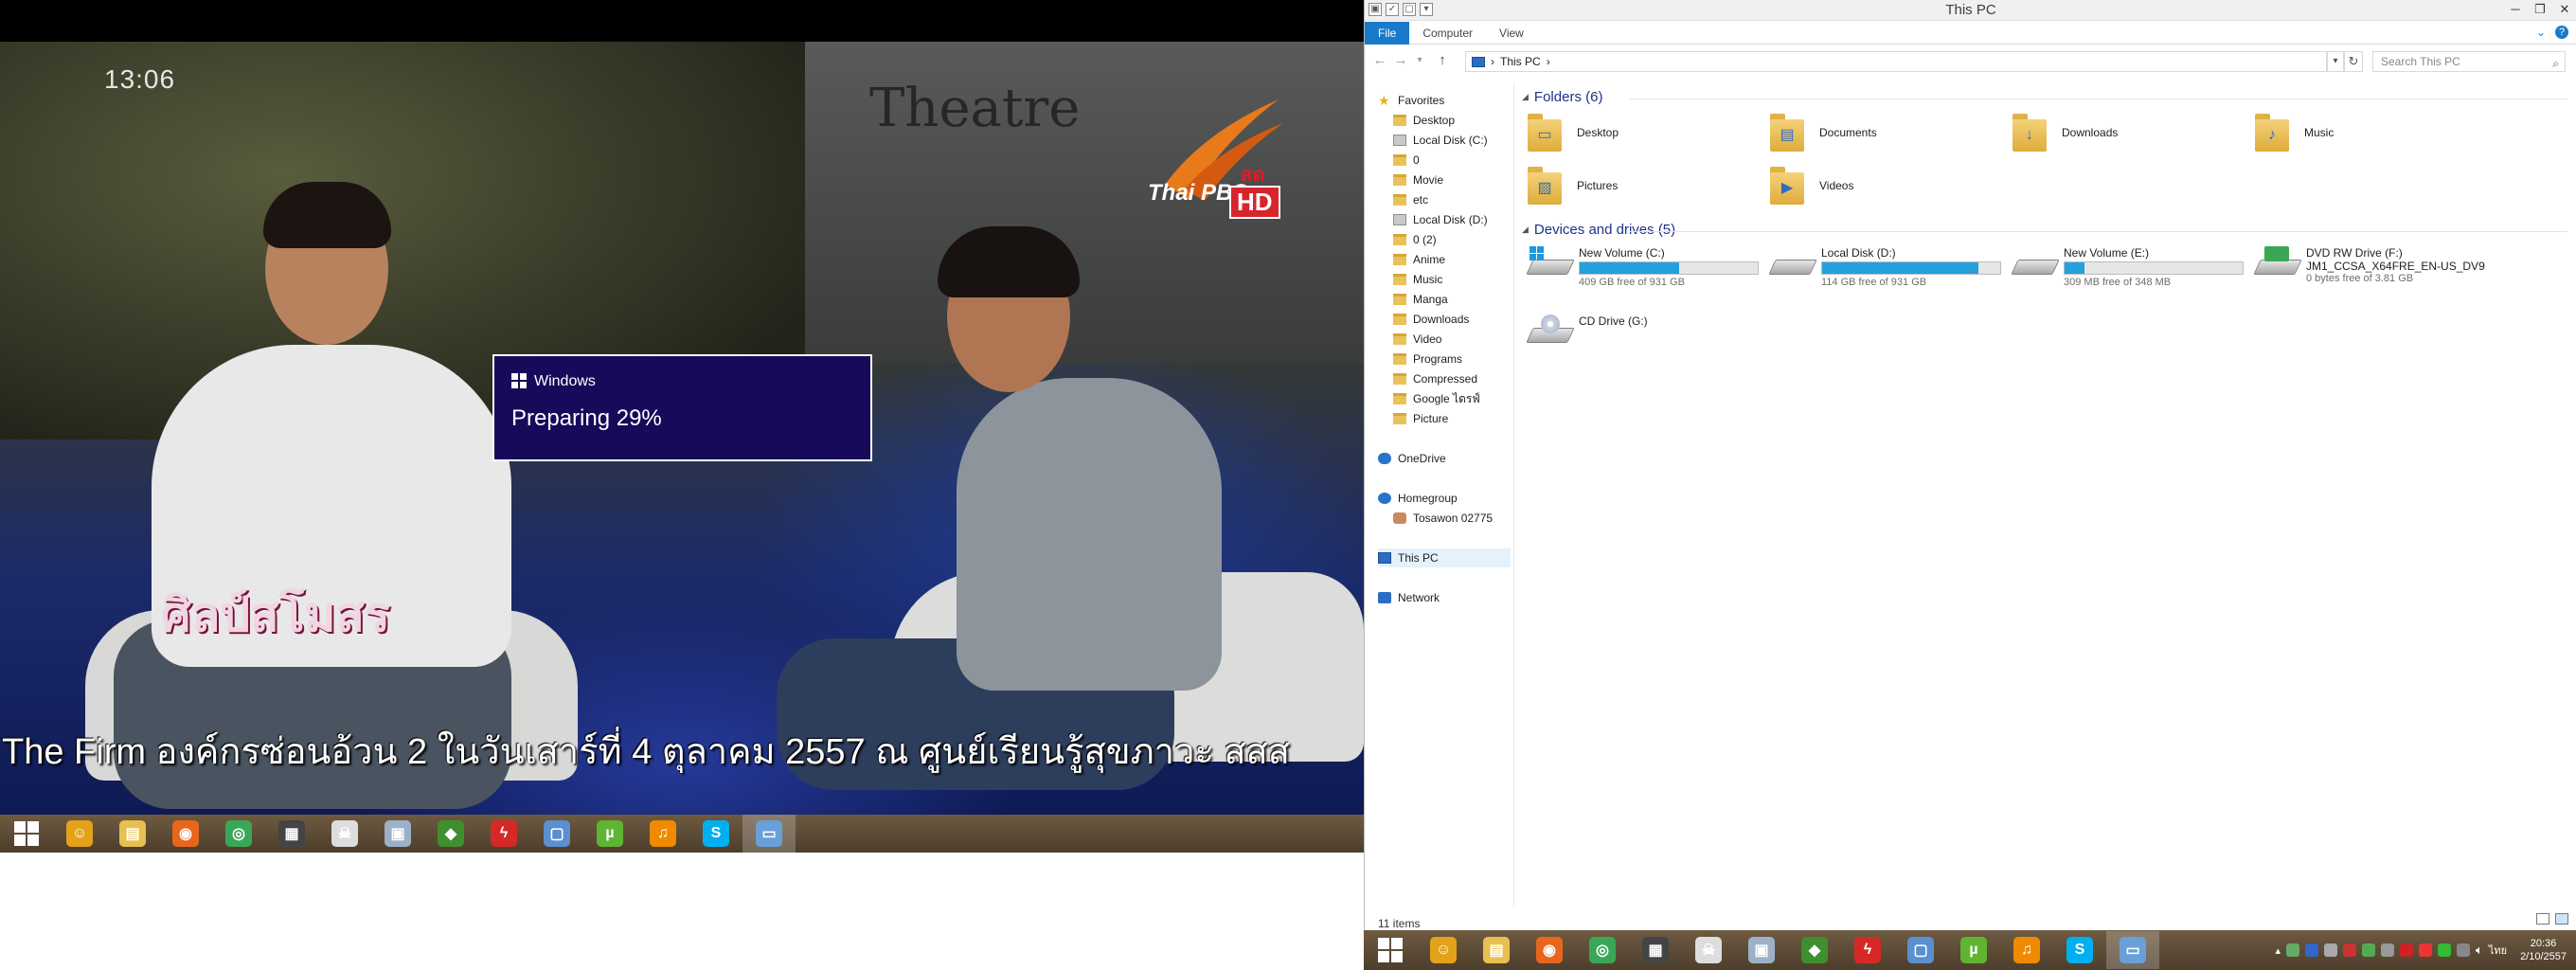  What do you see at coordinates (1452, 378) in the screenshot?
I see `nav-favorite-item: Compressed` at bounding box center [1452, 378].